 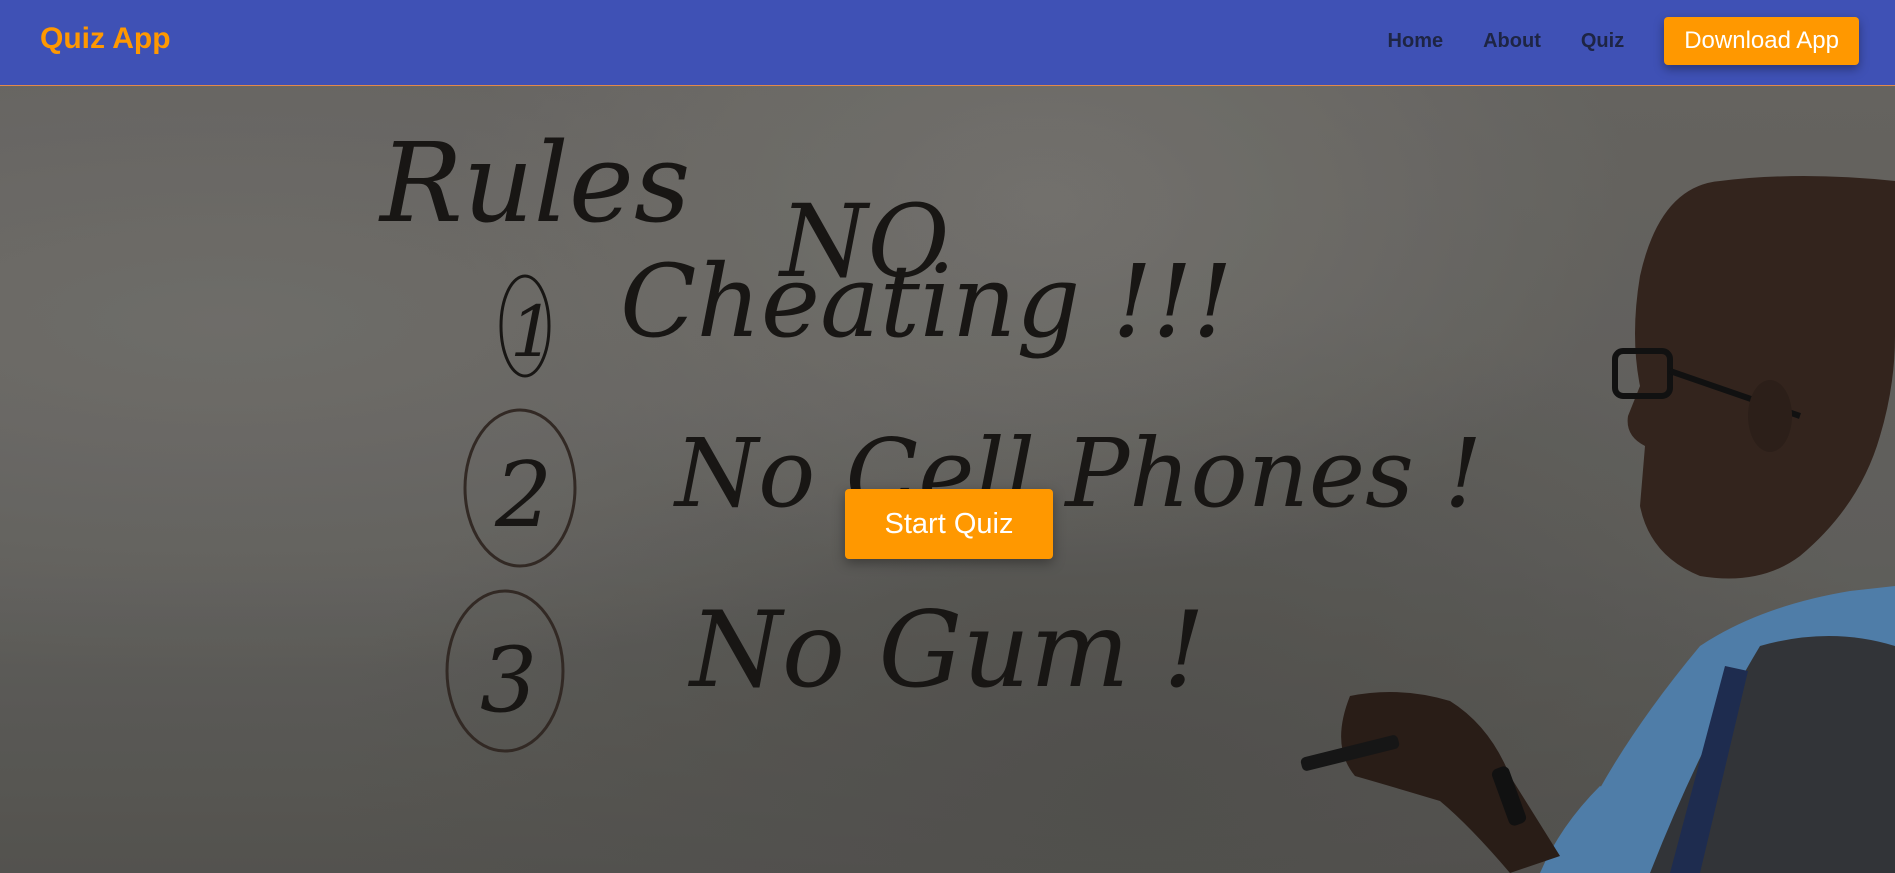 What do you see at coordinates (105, 39) in the screenshot?
I see `brand-logo: Quiz App` at bounding box center [105, 39].